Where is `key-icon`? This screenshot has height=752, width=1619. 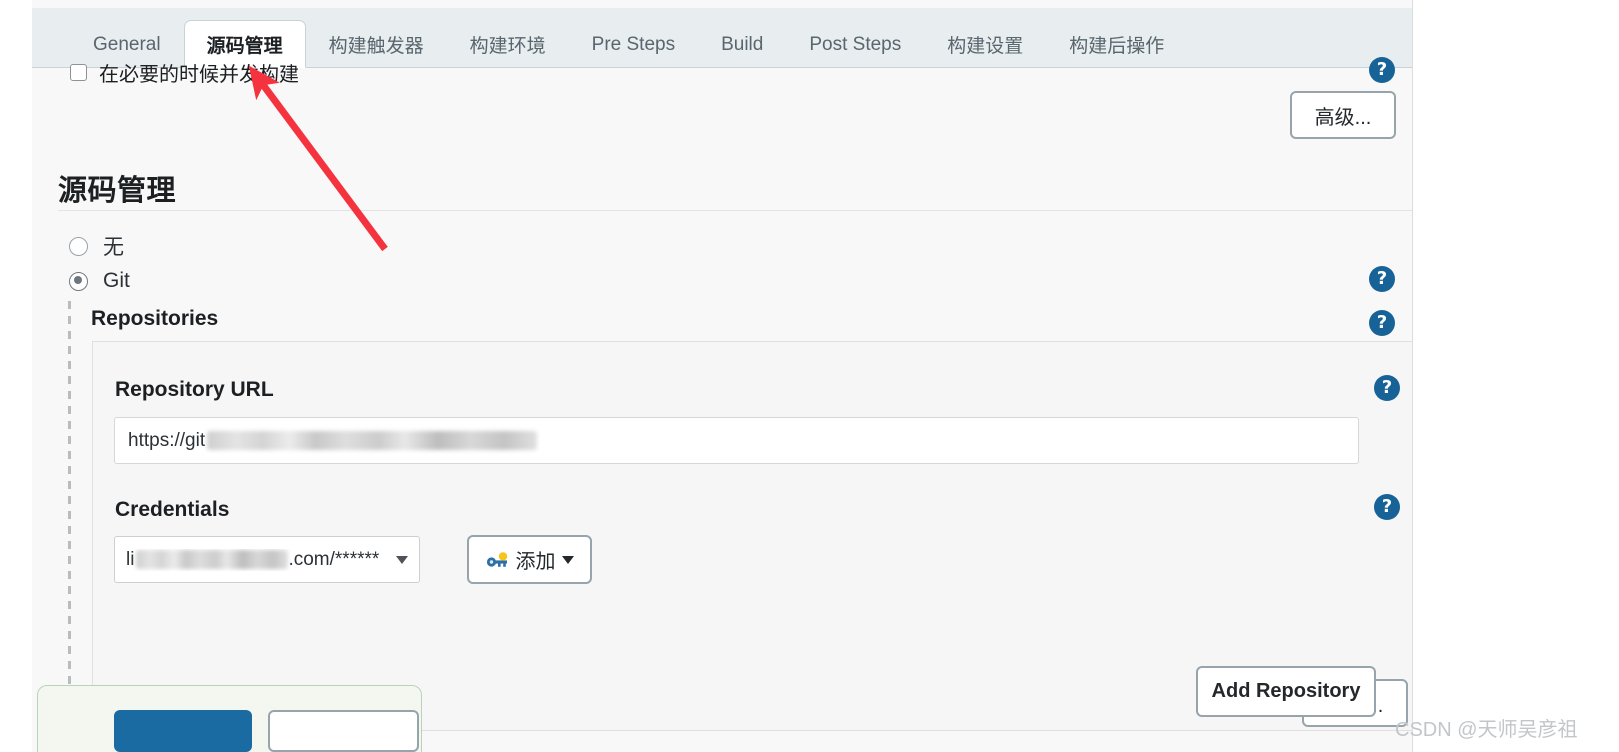 key-icon is located at coordinates (496, 559).